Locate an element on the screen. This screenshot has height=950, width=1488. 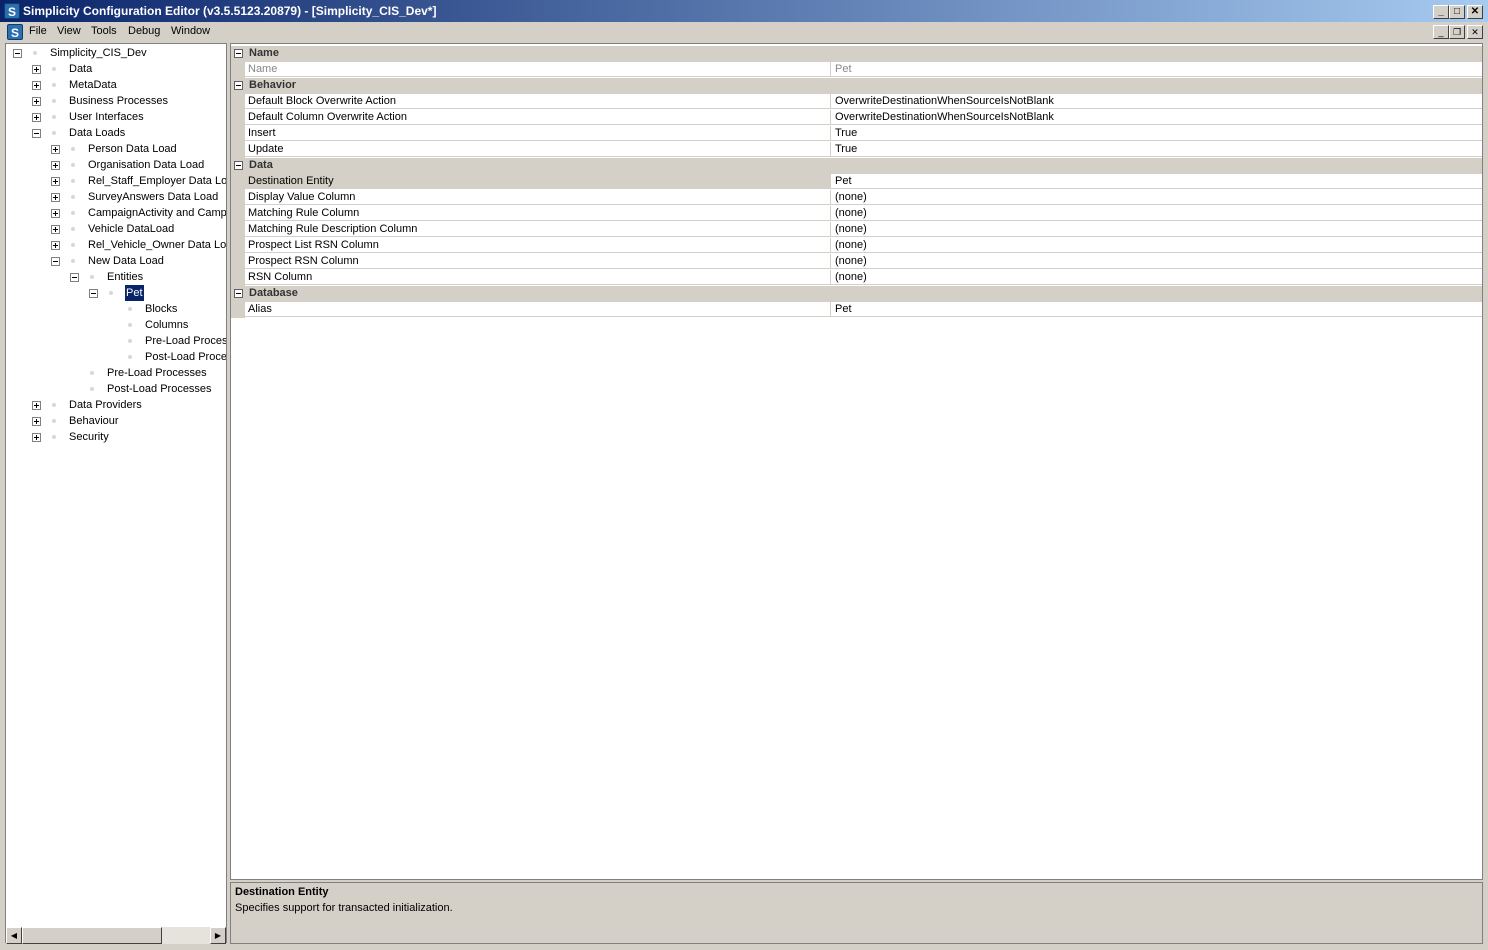
property-row: Update True is located at coordinates (856, 150).